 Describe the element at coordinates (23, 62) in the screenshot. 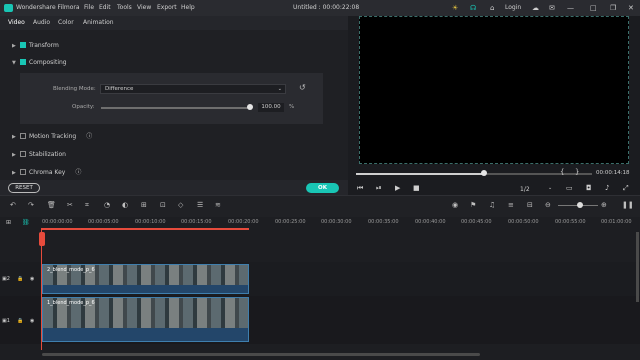

I see `compositing-checkbox` at that location.